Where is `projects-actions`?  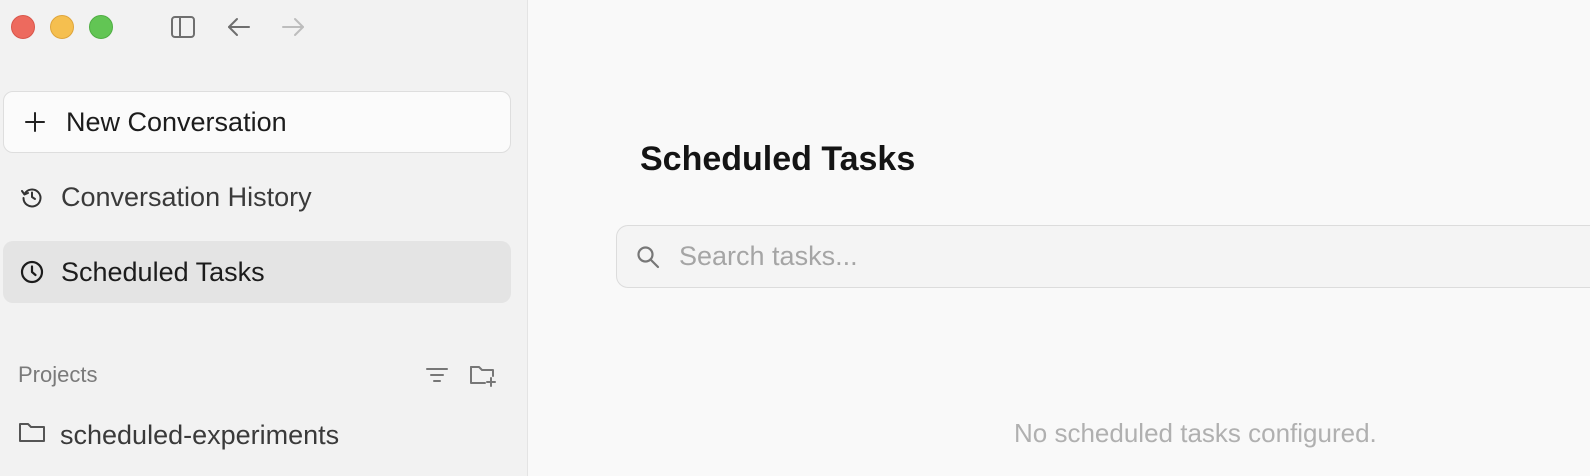
projects-actions is located at coordinates (461, 375).